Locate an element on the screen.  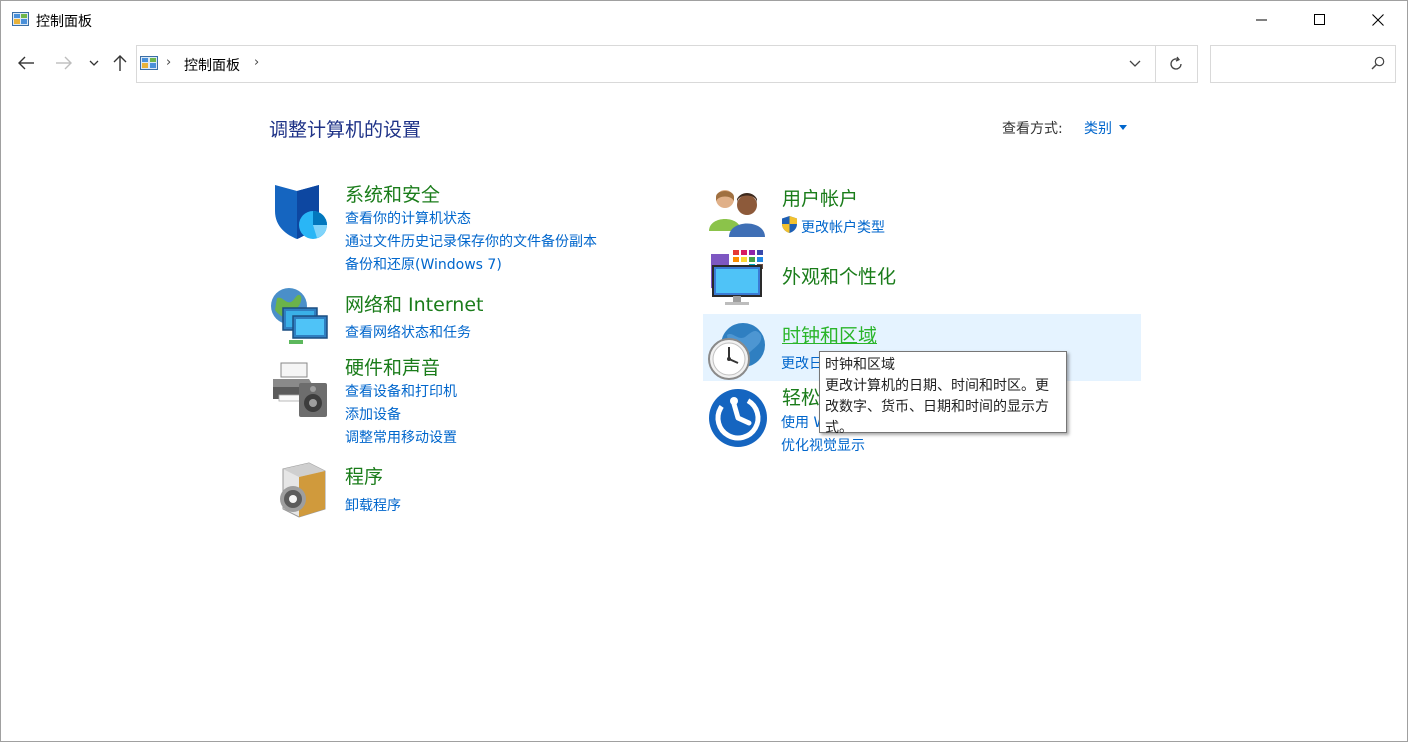
link-devices-printers: 查看设备和打印机 is located at coordinates (401, 391).